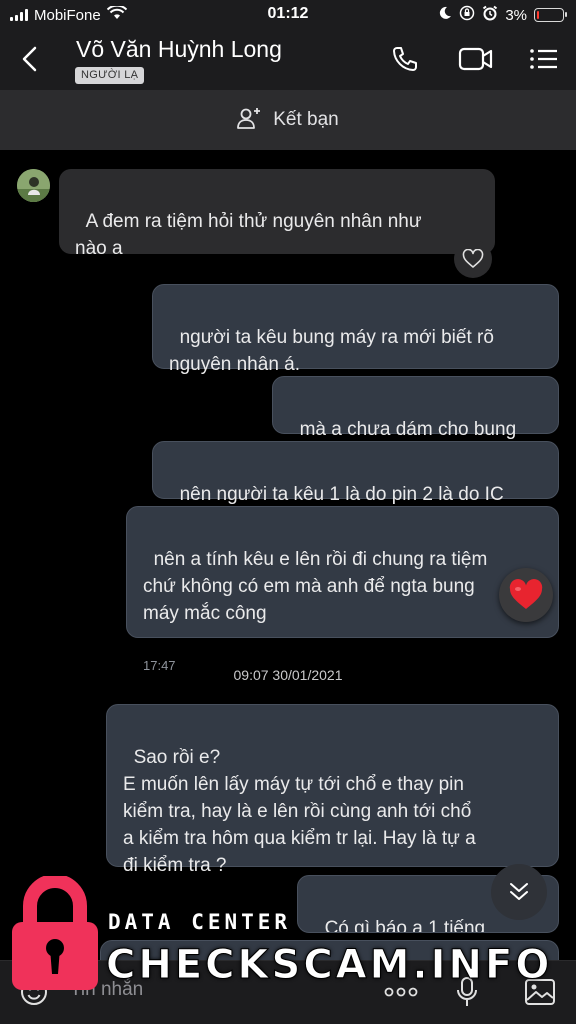 This screenshot has width=576, height=1024. Describe the element at coordinates (445, 15) in the screenshot. I see `moon-icon` at that location.